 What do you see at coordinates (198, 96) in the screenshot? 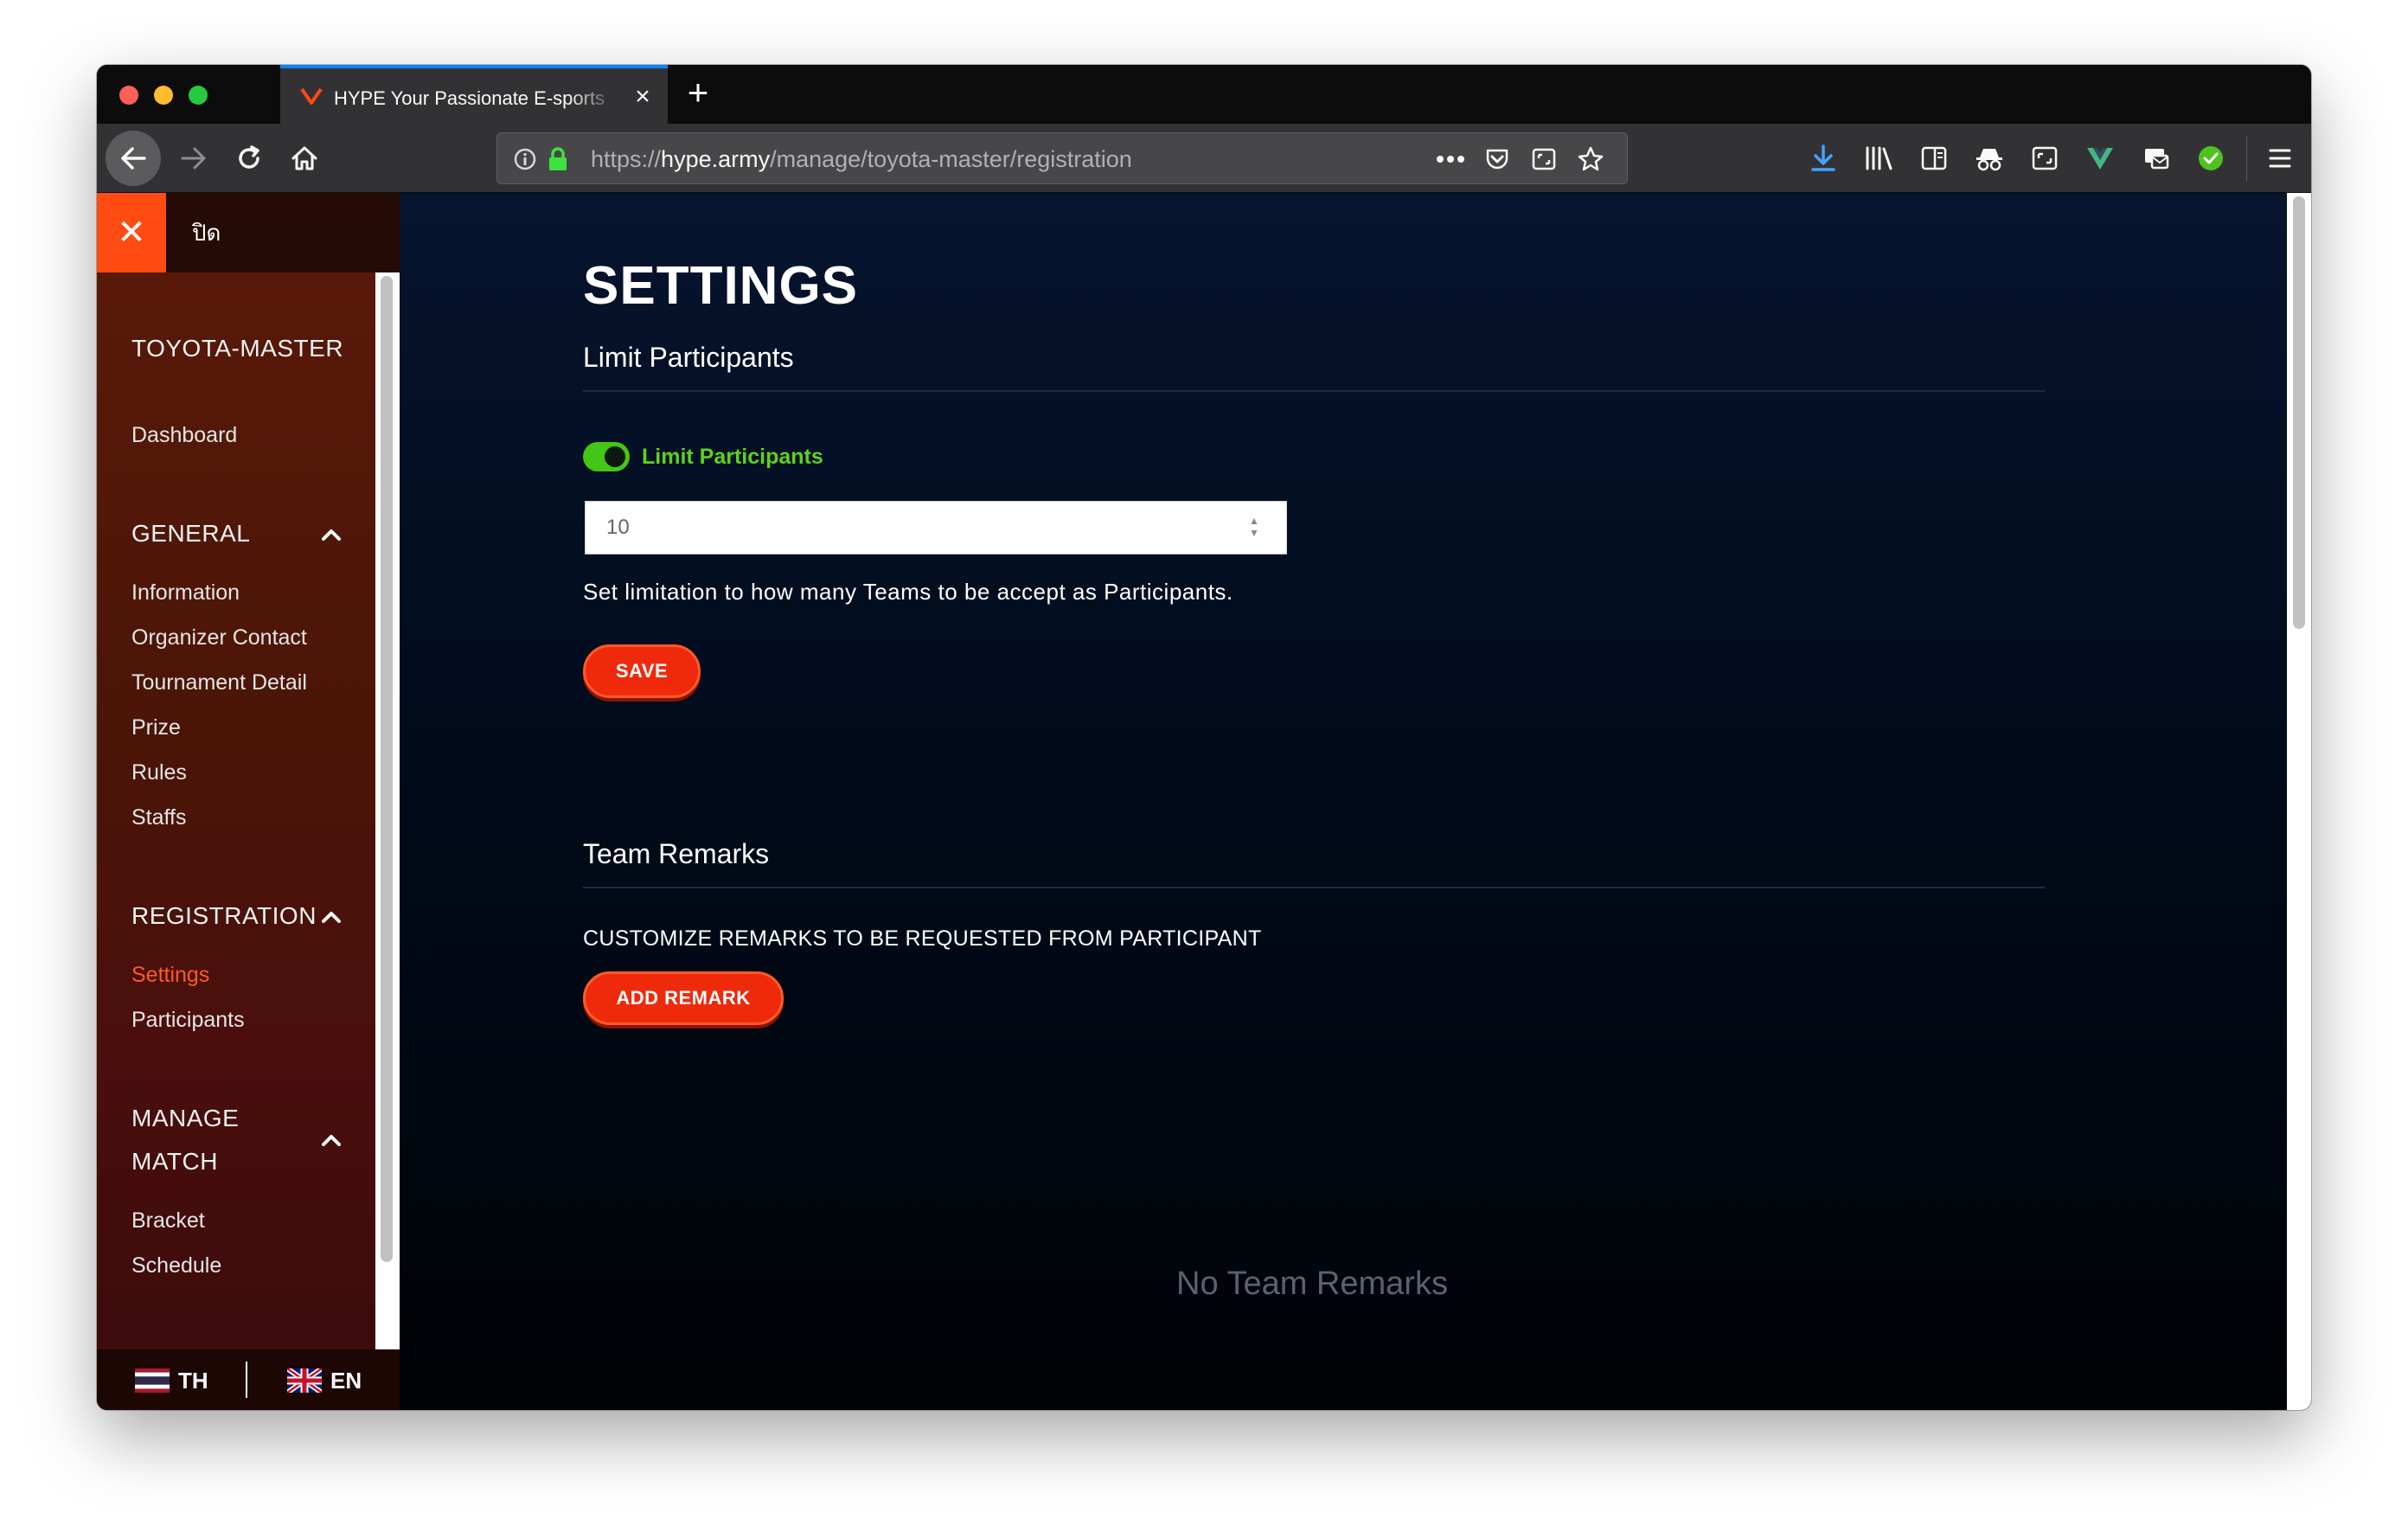
I see `zoom-window-button` at bounding box center [198, 96].